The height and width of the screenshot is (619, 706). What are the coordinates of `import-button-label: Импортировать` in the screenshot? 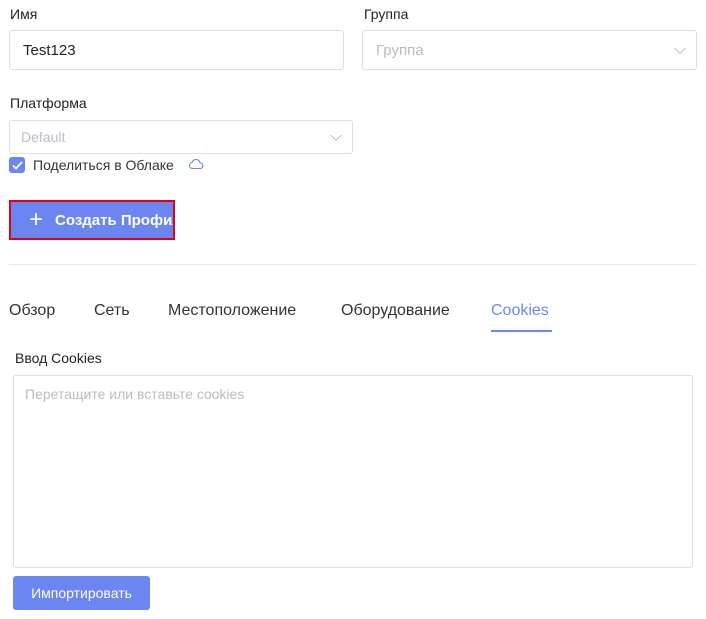 It's located at (81, 593).